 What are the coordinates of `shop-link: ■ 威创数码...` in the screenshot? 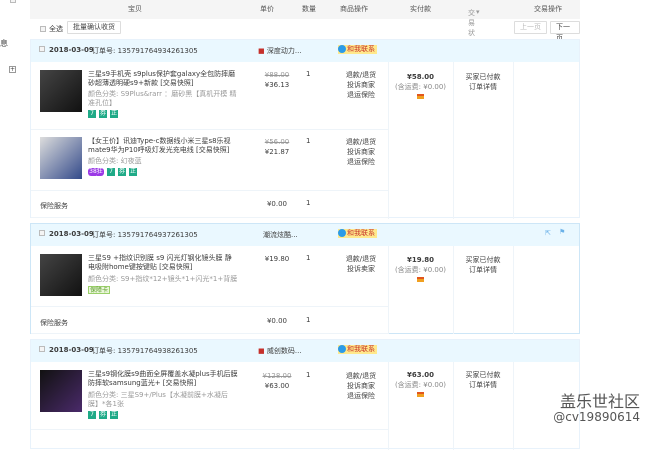 It's located at (280, 351).